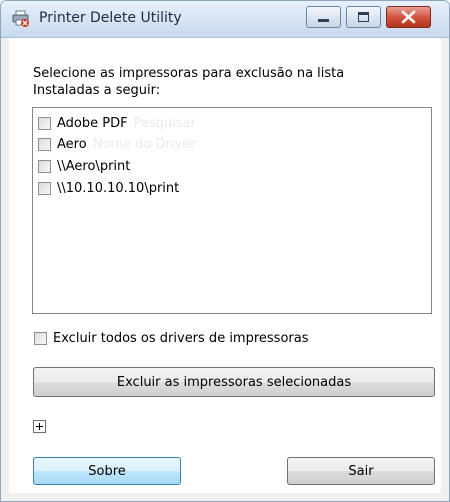 The width and height of the screenshot is (450, 502). I want to click on printer-delete-icon, so click(21, 19).